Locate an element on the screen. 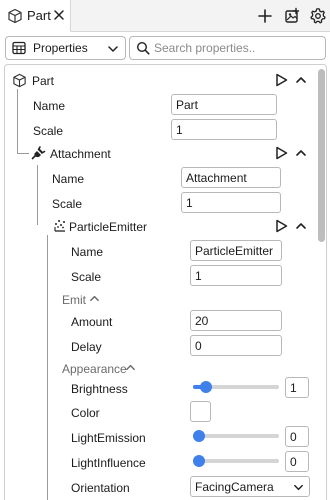  emitter-scale-label: Scale is located at coordinates (86, 277).